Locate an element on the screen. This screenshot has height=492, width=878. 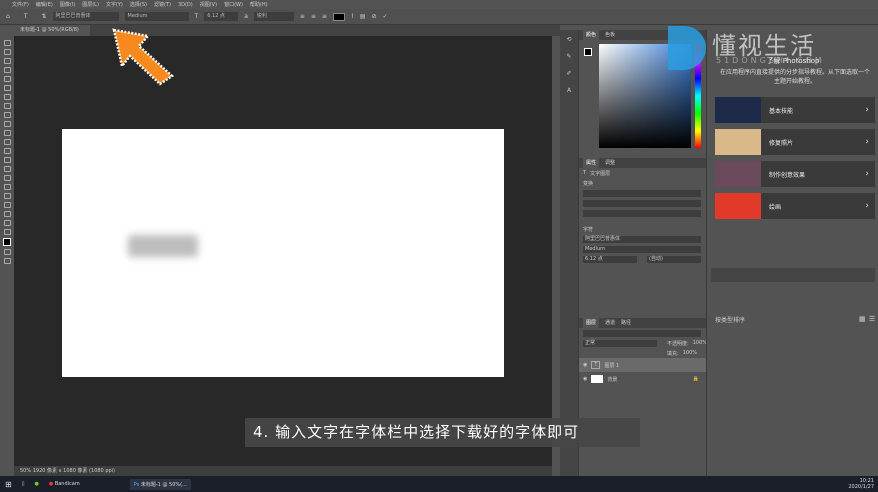
type-tool-icon is located at coordinates (7, 187).